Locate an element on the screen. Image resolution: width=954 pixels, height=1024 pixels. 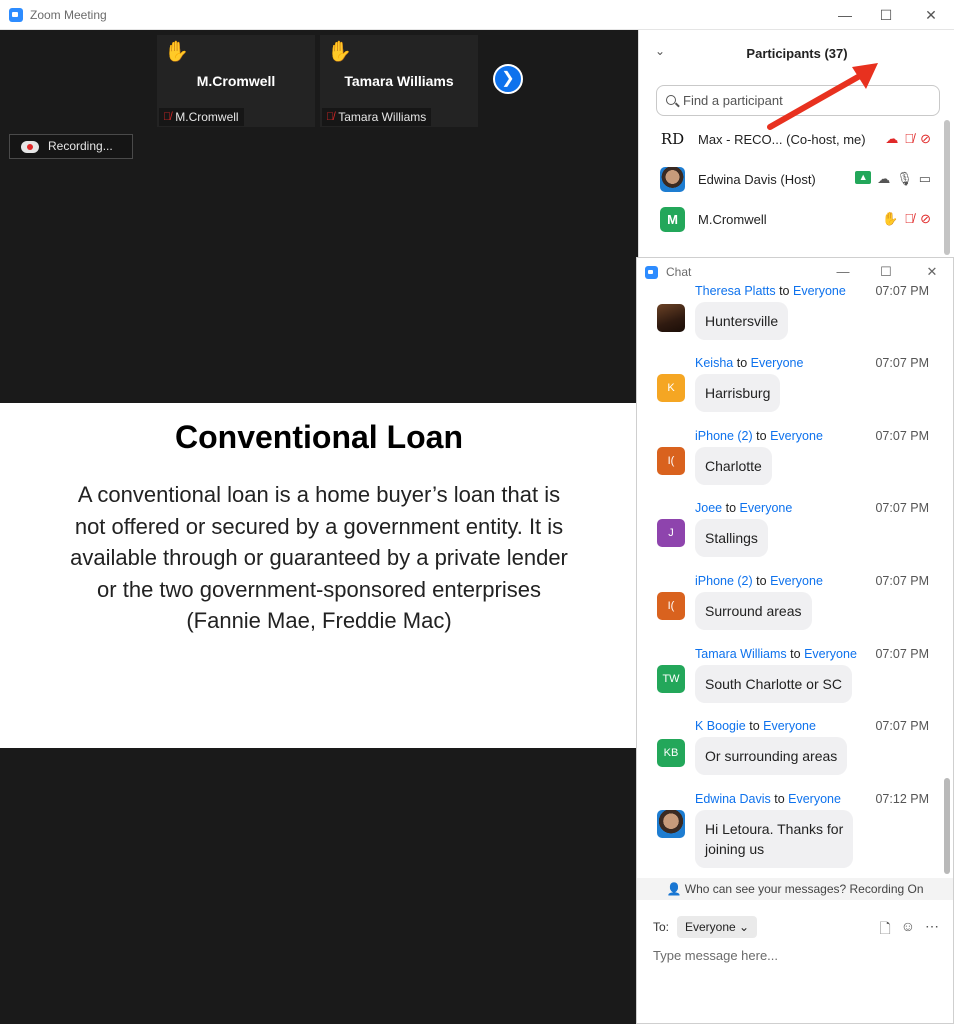
video-tile: ✋ M.Cromwell 🎙̸ M.Cromwell is located at coordinates (236, 81).